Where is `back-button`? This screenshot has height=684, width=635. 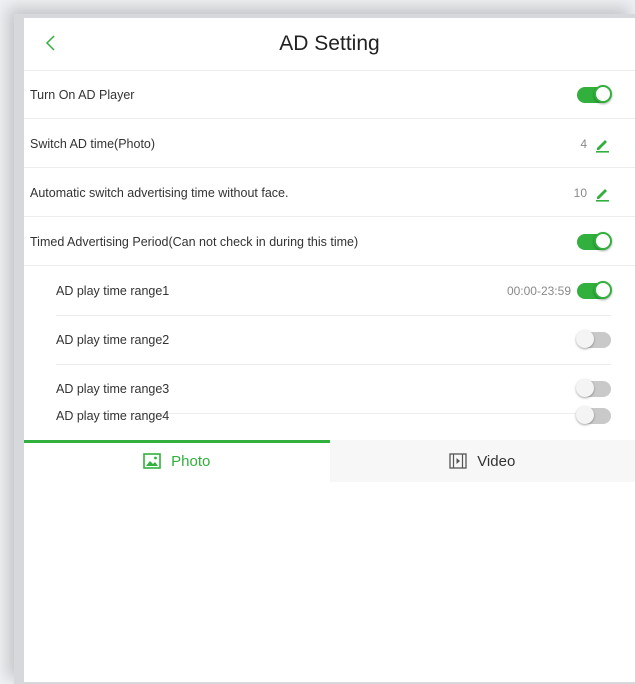 back-button is located at coordinates (51, 43).